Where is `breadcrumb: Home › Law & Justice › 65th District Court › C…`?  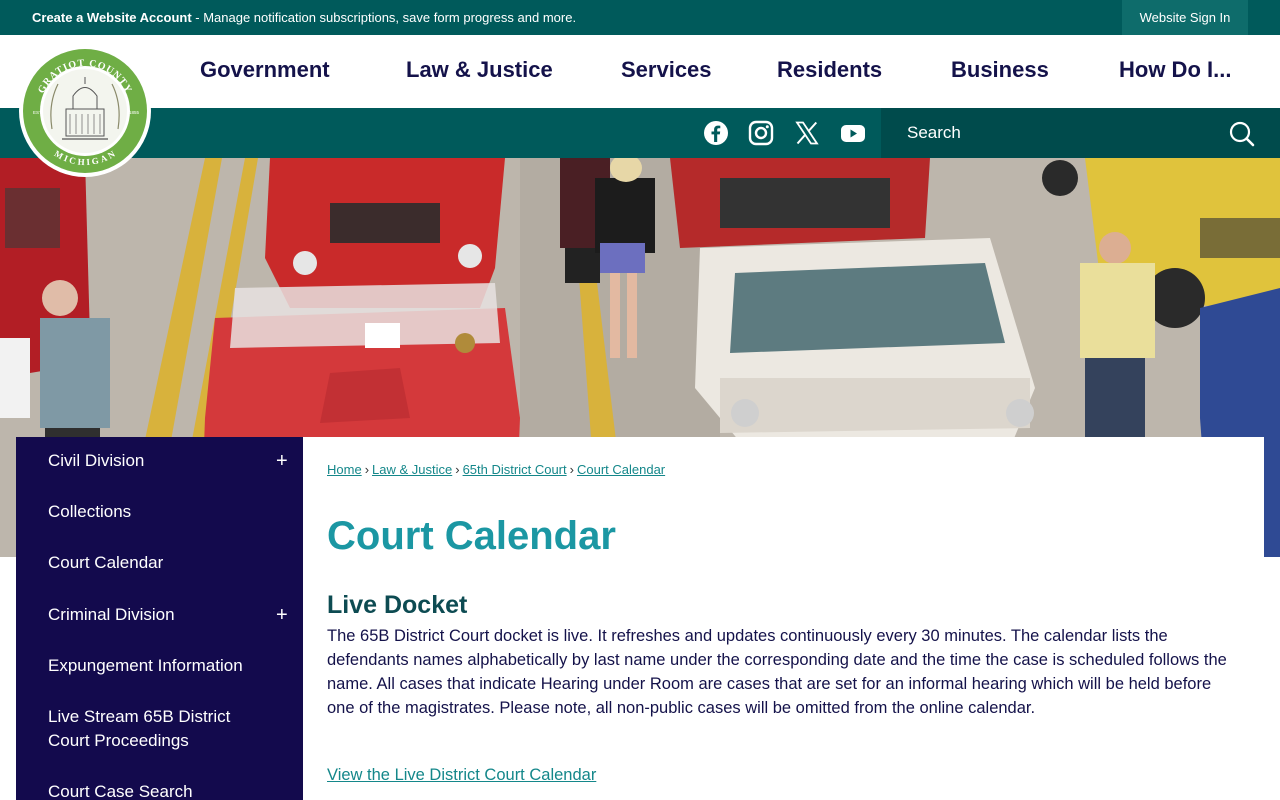
breadcrumb: Home › Law & Justice › 65th District Court › C… is located at coordinates (496, 469).